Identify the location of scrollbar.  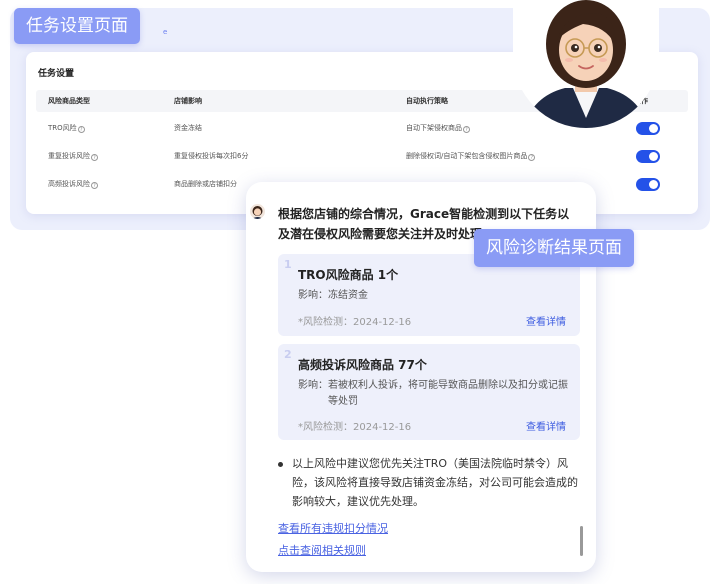
(581, 541).